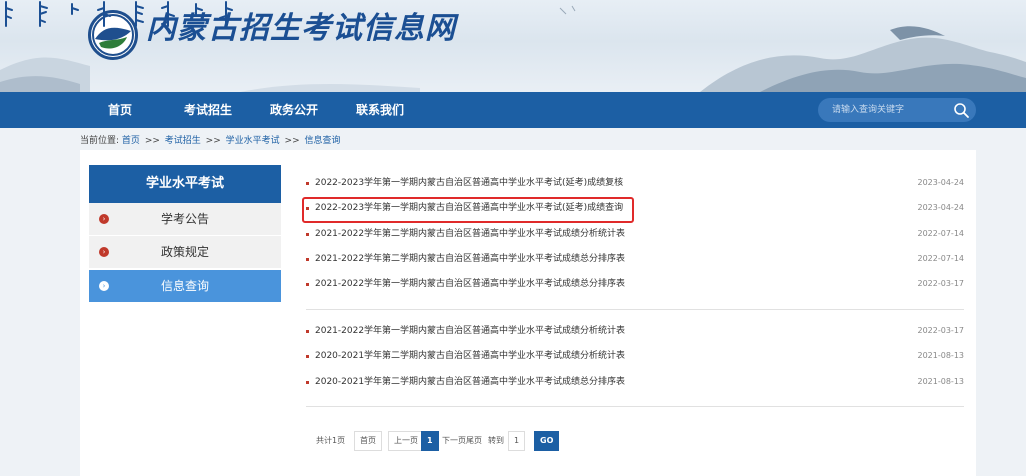 The width and height of the screenshot is (1026, 476). What do you see at coordinates (131, 141) in the screenshot?
I see `breadcrumb-home: 首页` at bounding box center [131, 141].